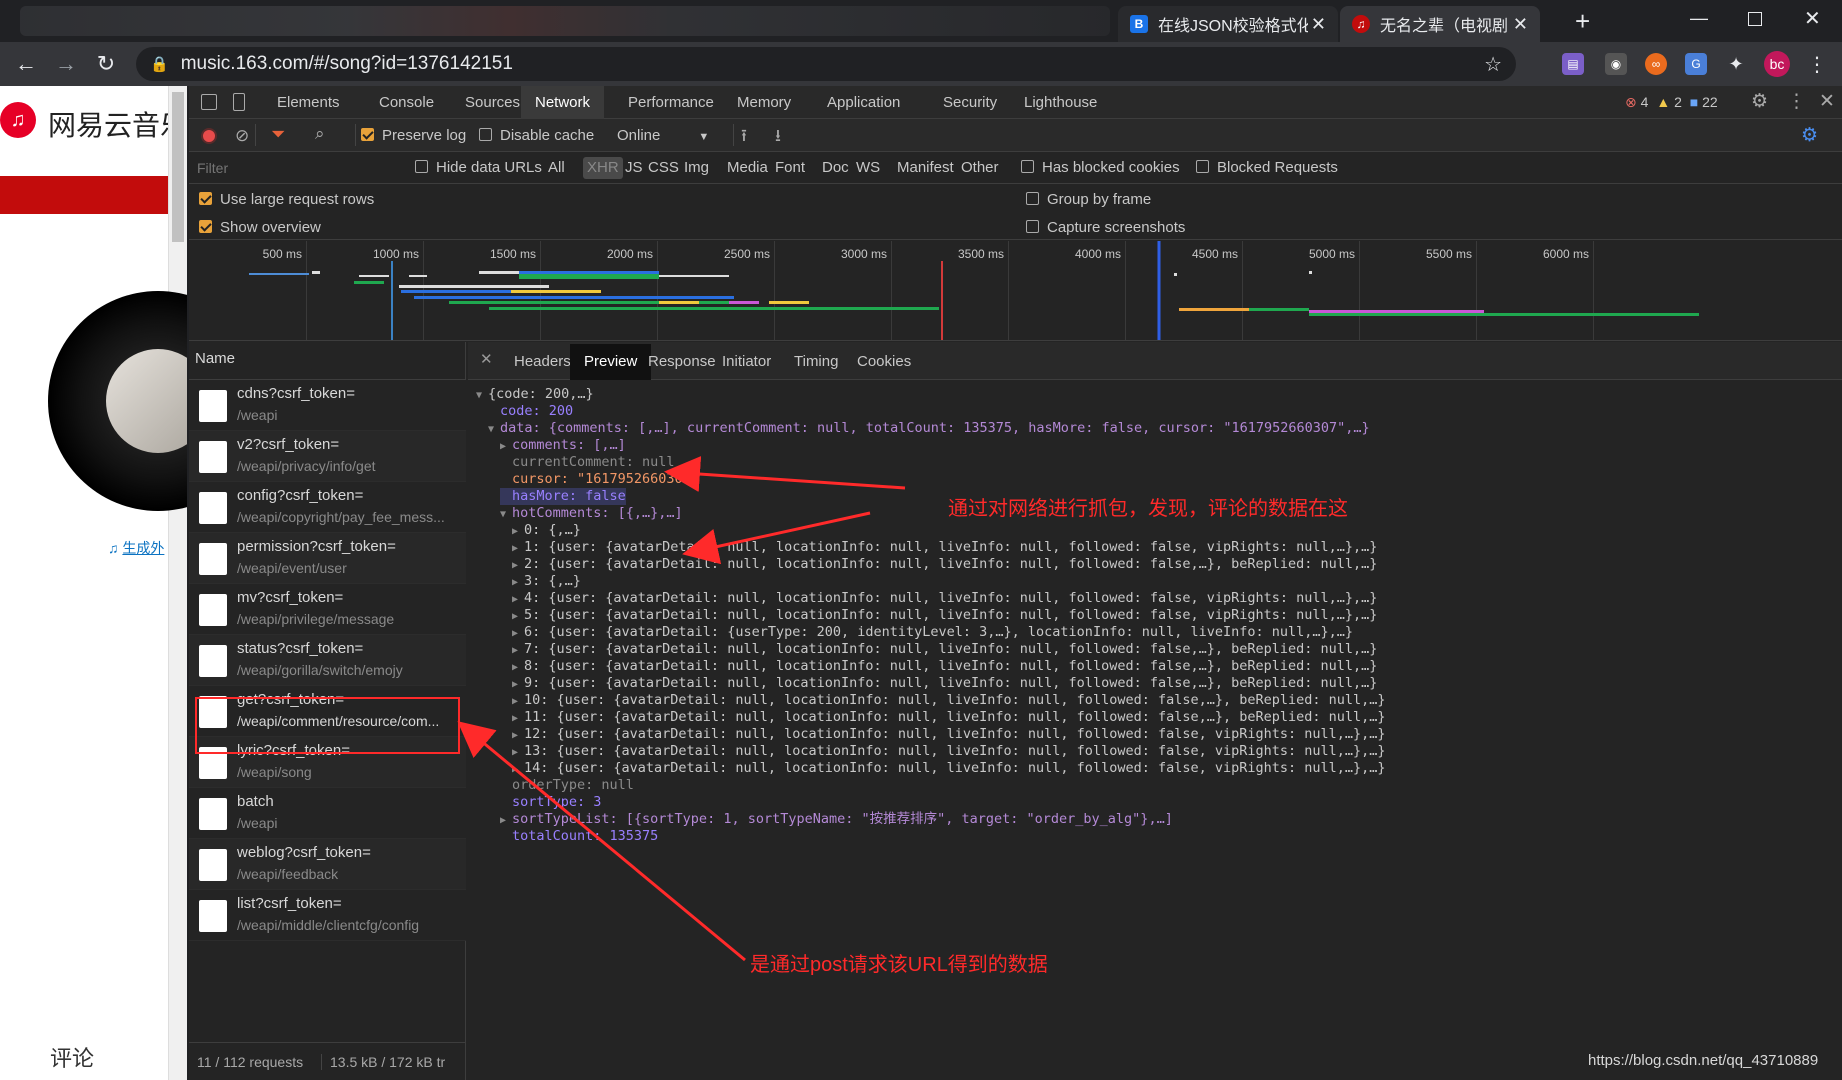  Describe the element at coordinates (785, 474) in the screenshot. I see `arrow-to-comments` at that location.